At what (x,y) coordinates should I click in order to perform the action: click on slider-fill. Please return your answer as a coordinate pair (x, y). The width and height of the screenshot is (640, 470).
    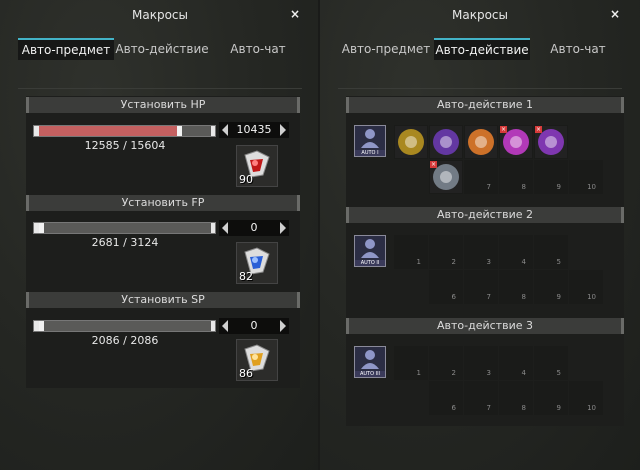
    Looking at the image, I should click on (105, 131).